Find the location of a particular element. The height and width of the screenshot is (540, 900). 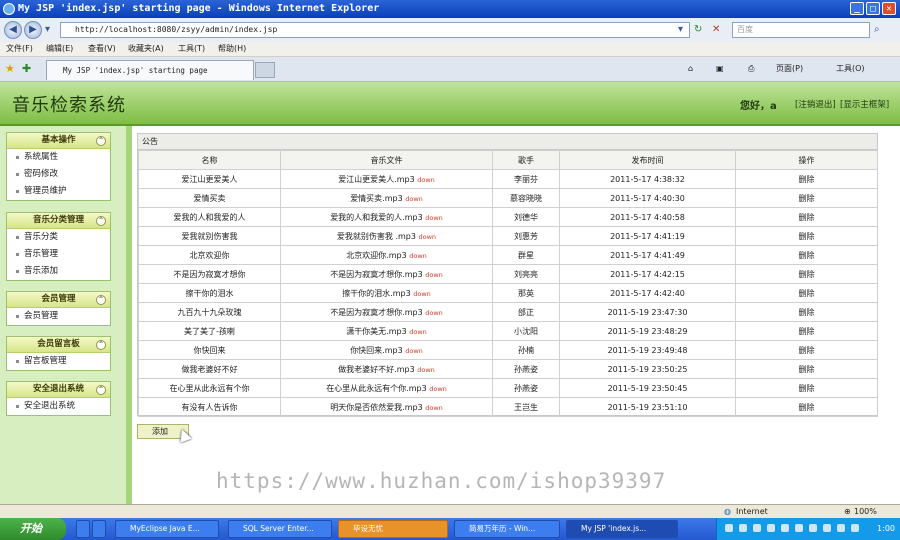

sidebar-item-password: 密码修改 is located at coordinates (58, 174).